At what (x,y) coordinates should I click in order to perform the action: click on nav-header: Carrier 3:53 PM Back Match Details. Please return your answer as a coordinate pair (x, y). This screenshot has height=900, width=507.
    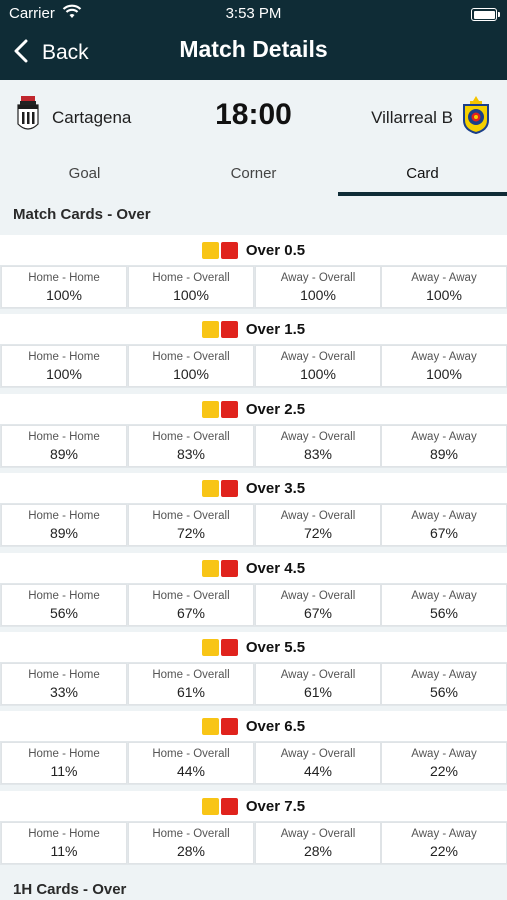
    Looking at the image, I should click on (253, 40).